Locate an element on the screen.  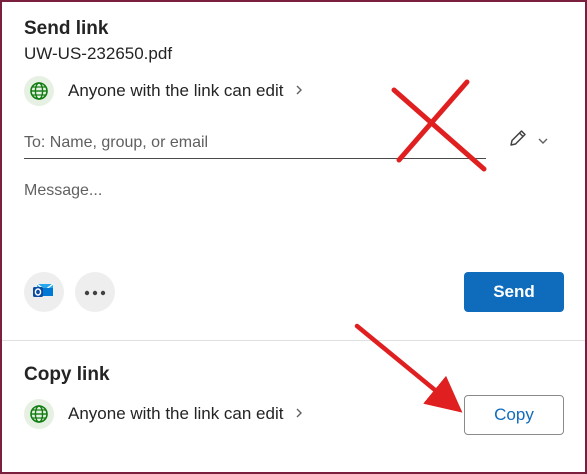
arrow-annotation is located at coordinates (408, 368).